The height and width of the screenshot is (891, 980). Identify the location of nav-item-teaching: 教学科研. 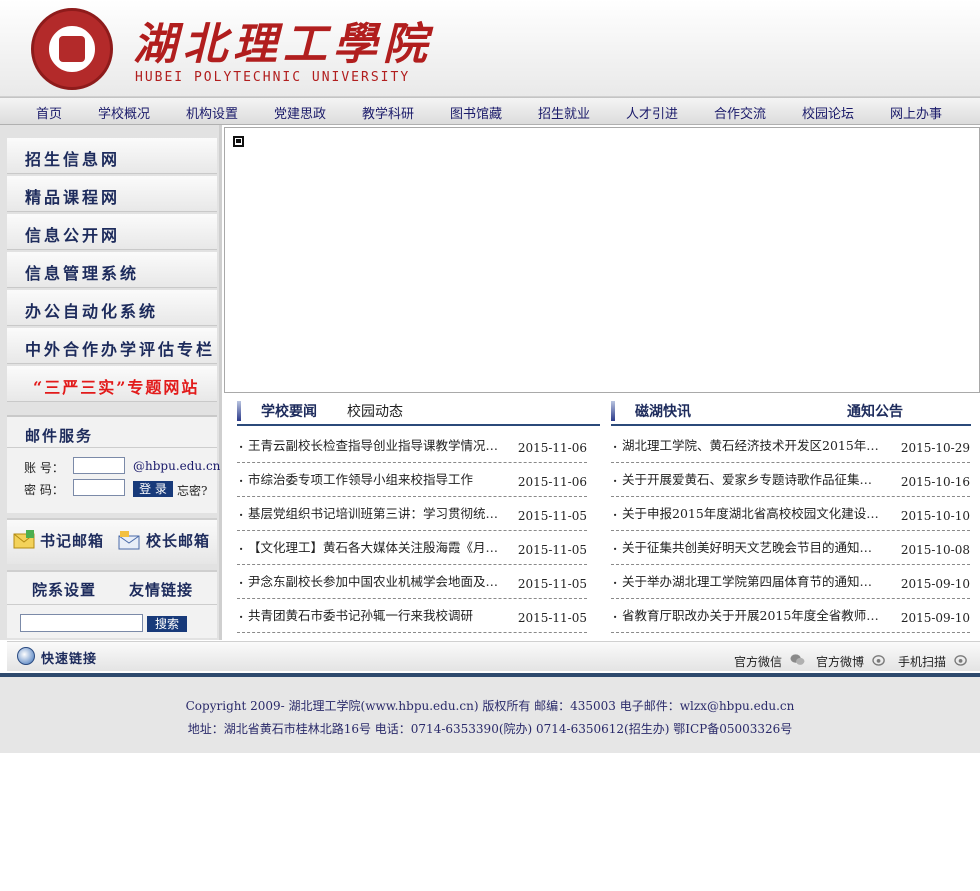
(388, 112).